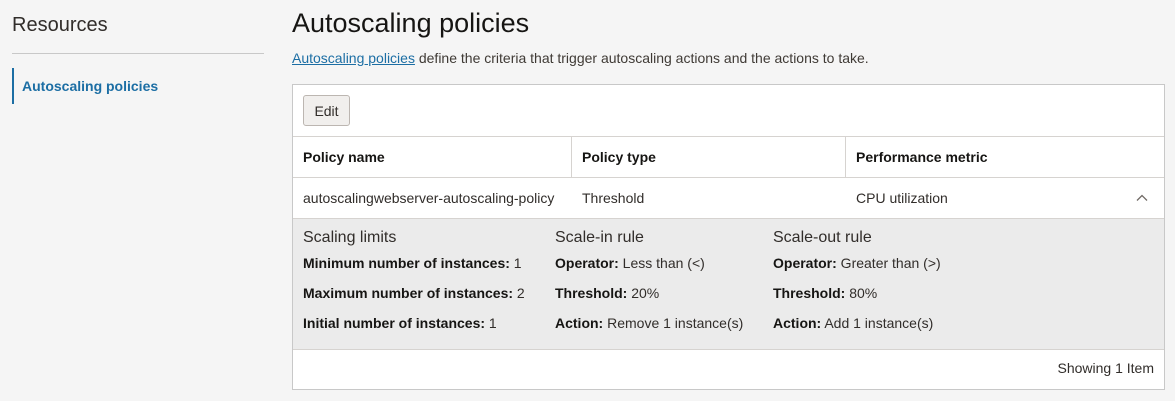 Image resolution: width=1175 pixels, height=401 pixels. Describe the element at coordinates (350, 237) in the screenshot. I see `scaling-limits-title: Scaling limits` at that location.